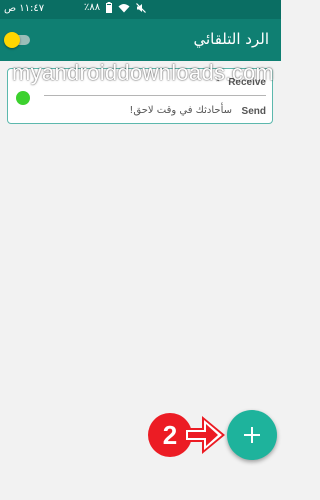  What do you see at coordinates (109, 7) in the screenshot?
I see `battery-icon` at bounding box center [109, 7].